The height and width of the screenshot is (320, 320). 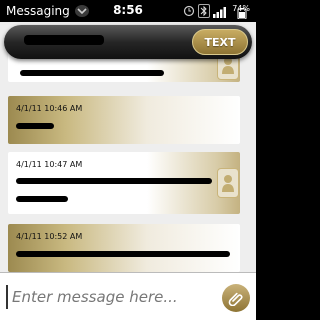 What do you see at coordinates (220, 42) in the screenshot?
I see `text-button: TEXT` at bounding box center [220, 42].